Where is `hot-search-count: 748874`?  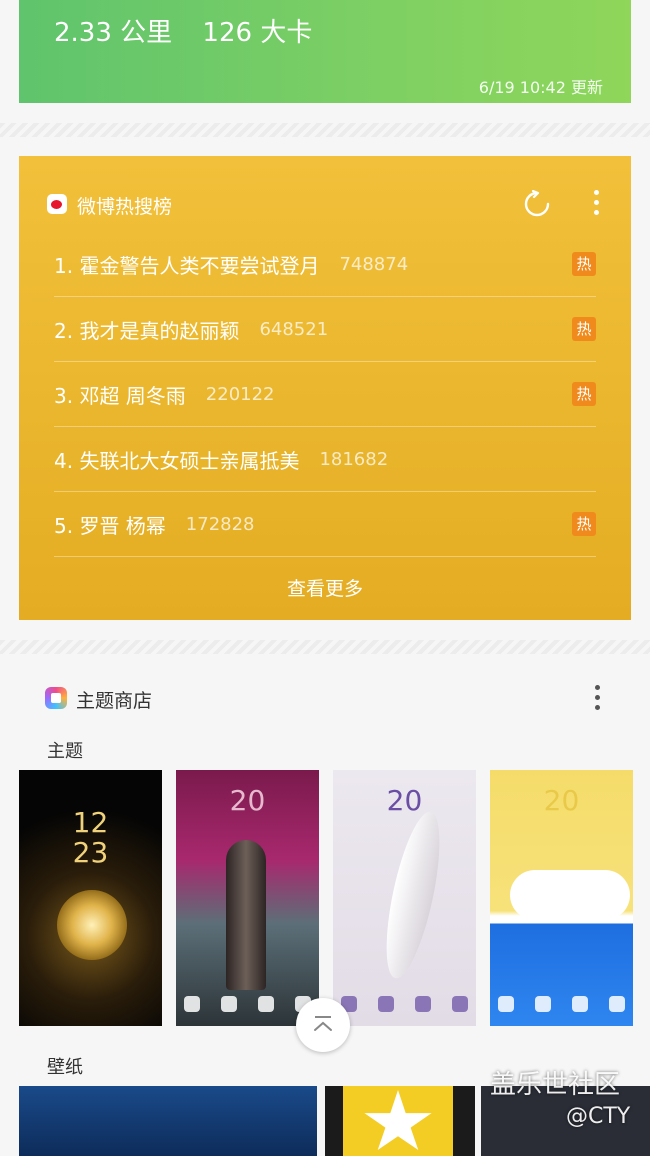
hot-search-count: 748874 is located at coordinates (374, 264).